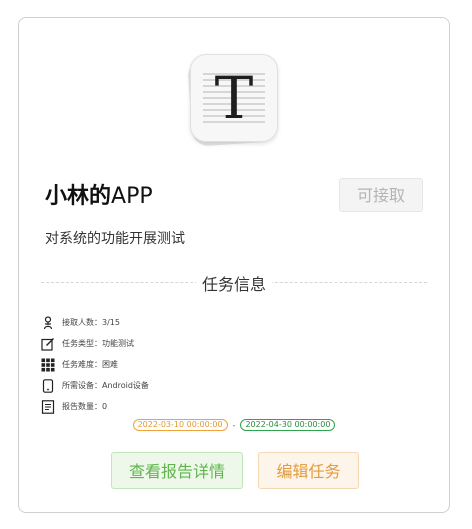 Image resolution: width=472 pixels, height=529 pixels. Describe the element at coordinates (82, 322) in the screenshot. I see `info-label: 接取人数：` at that location.